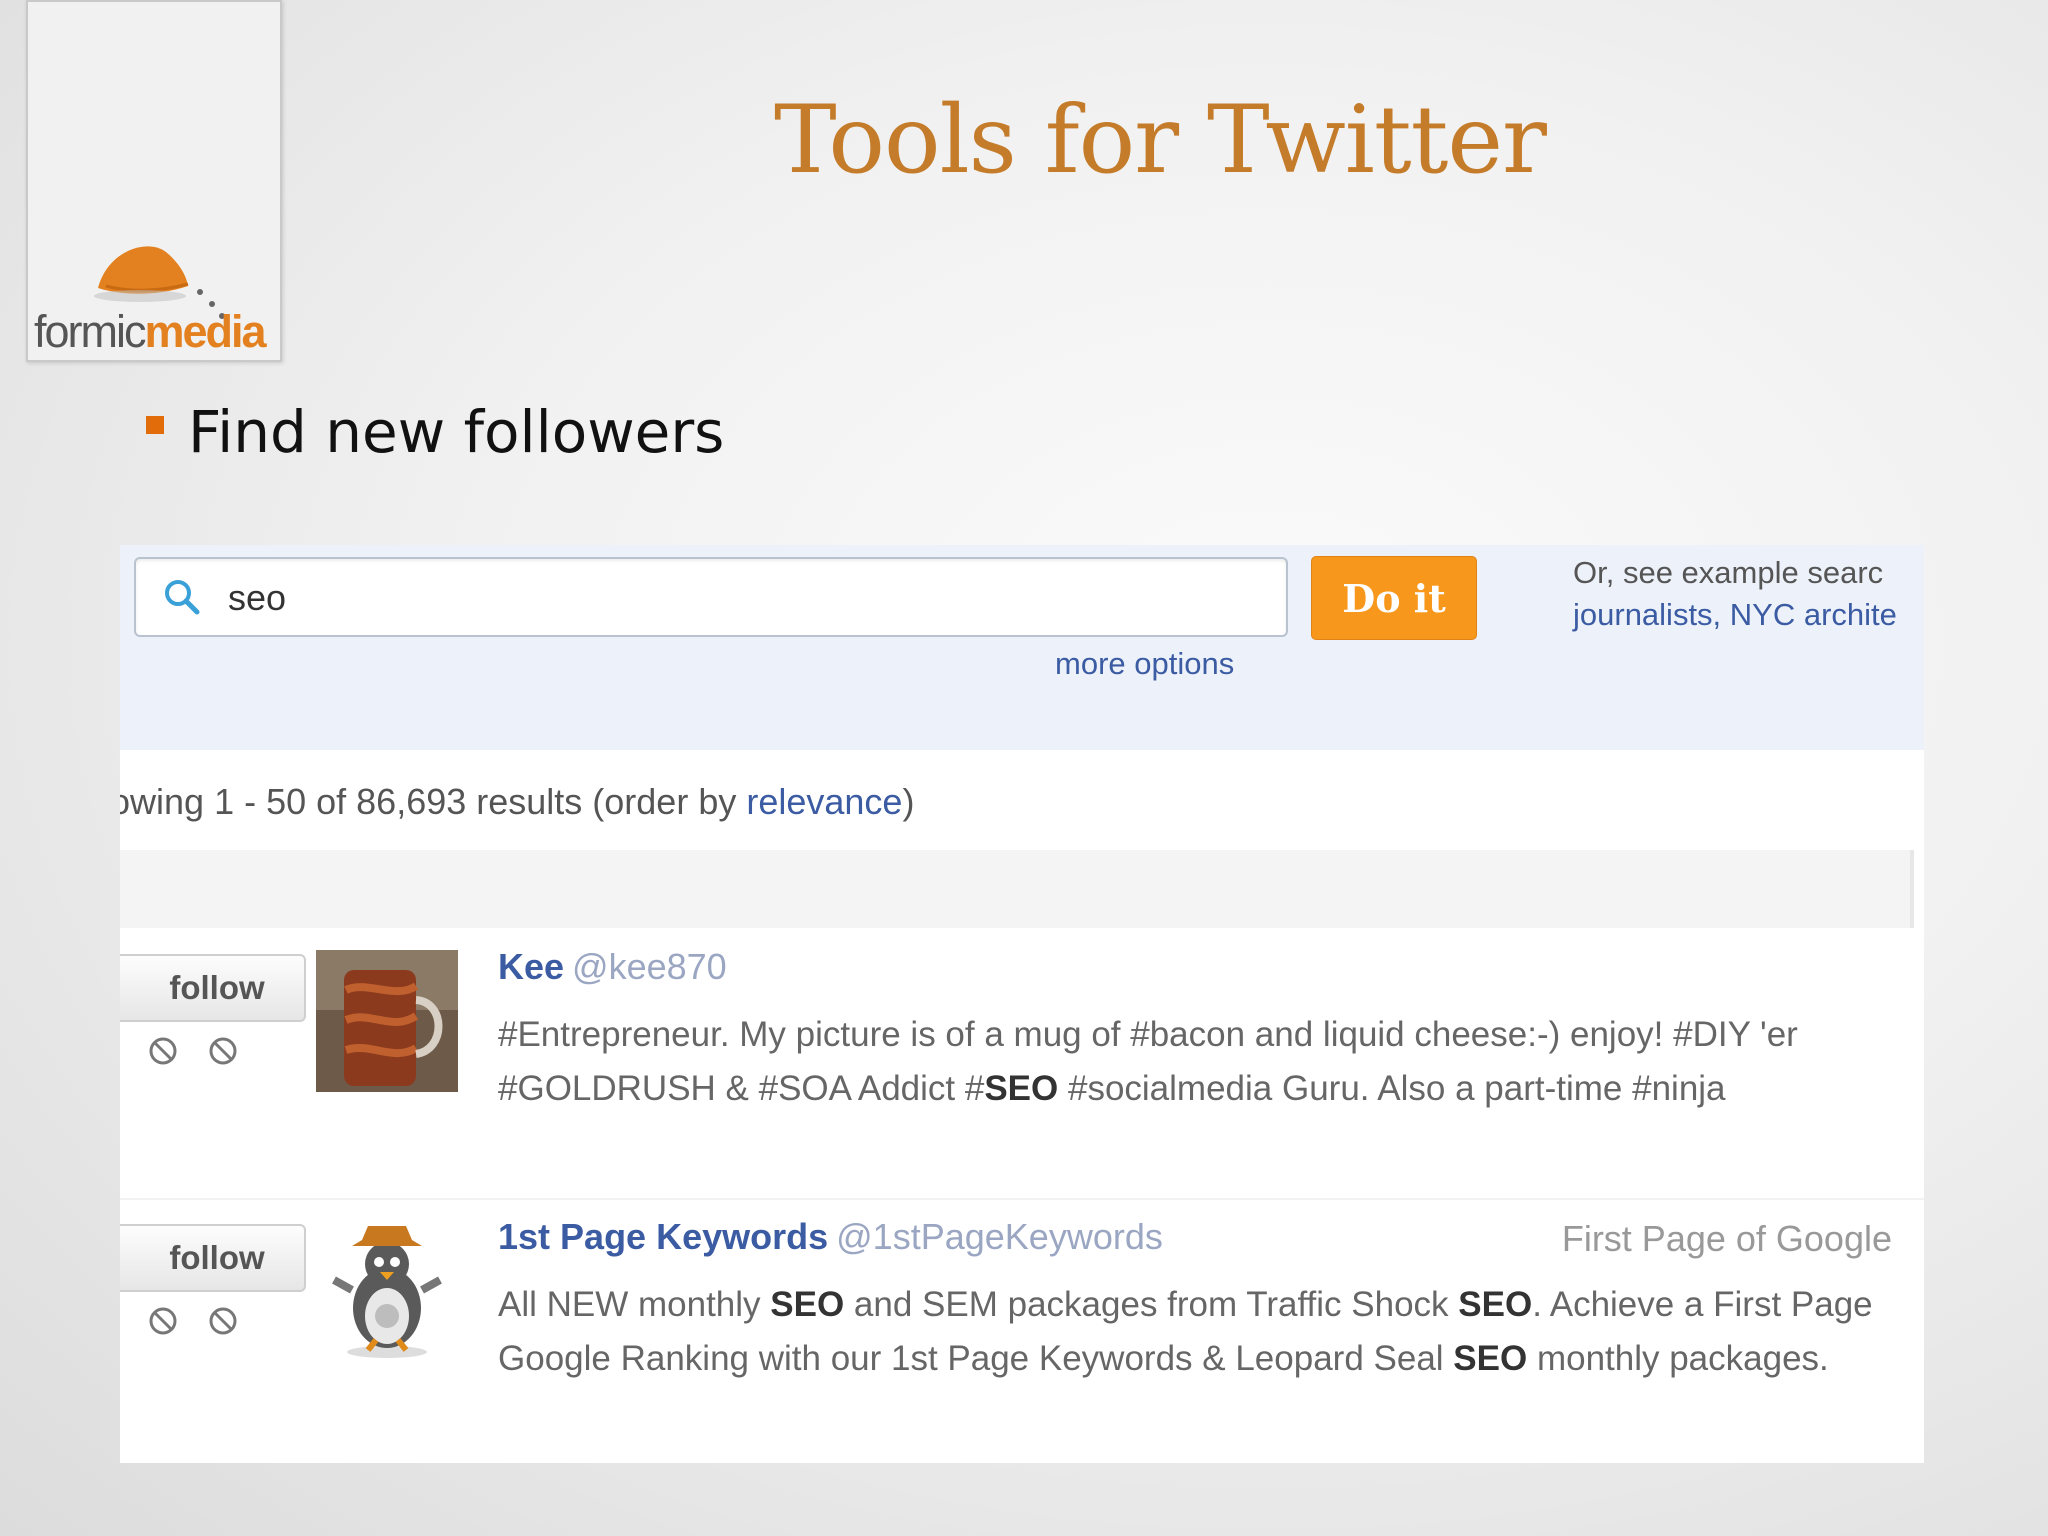  What do you see at coordinates (154, 181) in the screenshot?
I see `formicmedia-logo: formicmedia` at bounding box center [154, 181].